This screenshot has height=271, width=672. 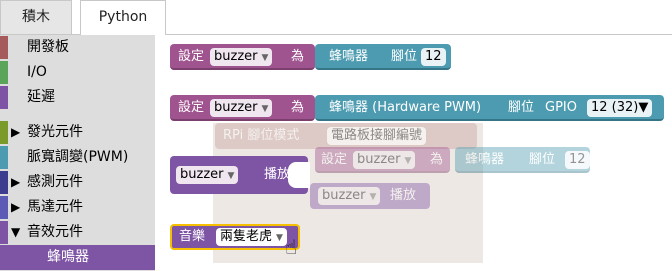 What do you see at coordinates (437, 159) in the screenshot?
I see `ghost-as-label: 為` at bounding box center [437, 159].